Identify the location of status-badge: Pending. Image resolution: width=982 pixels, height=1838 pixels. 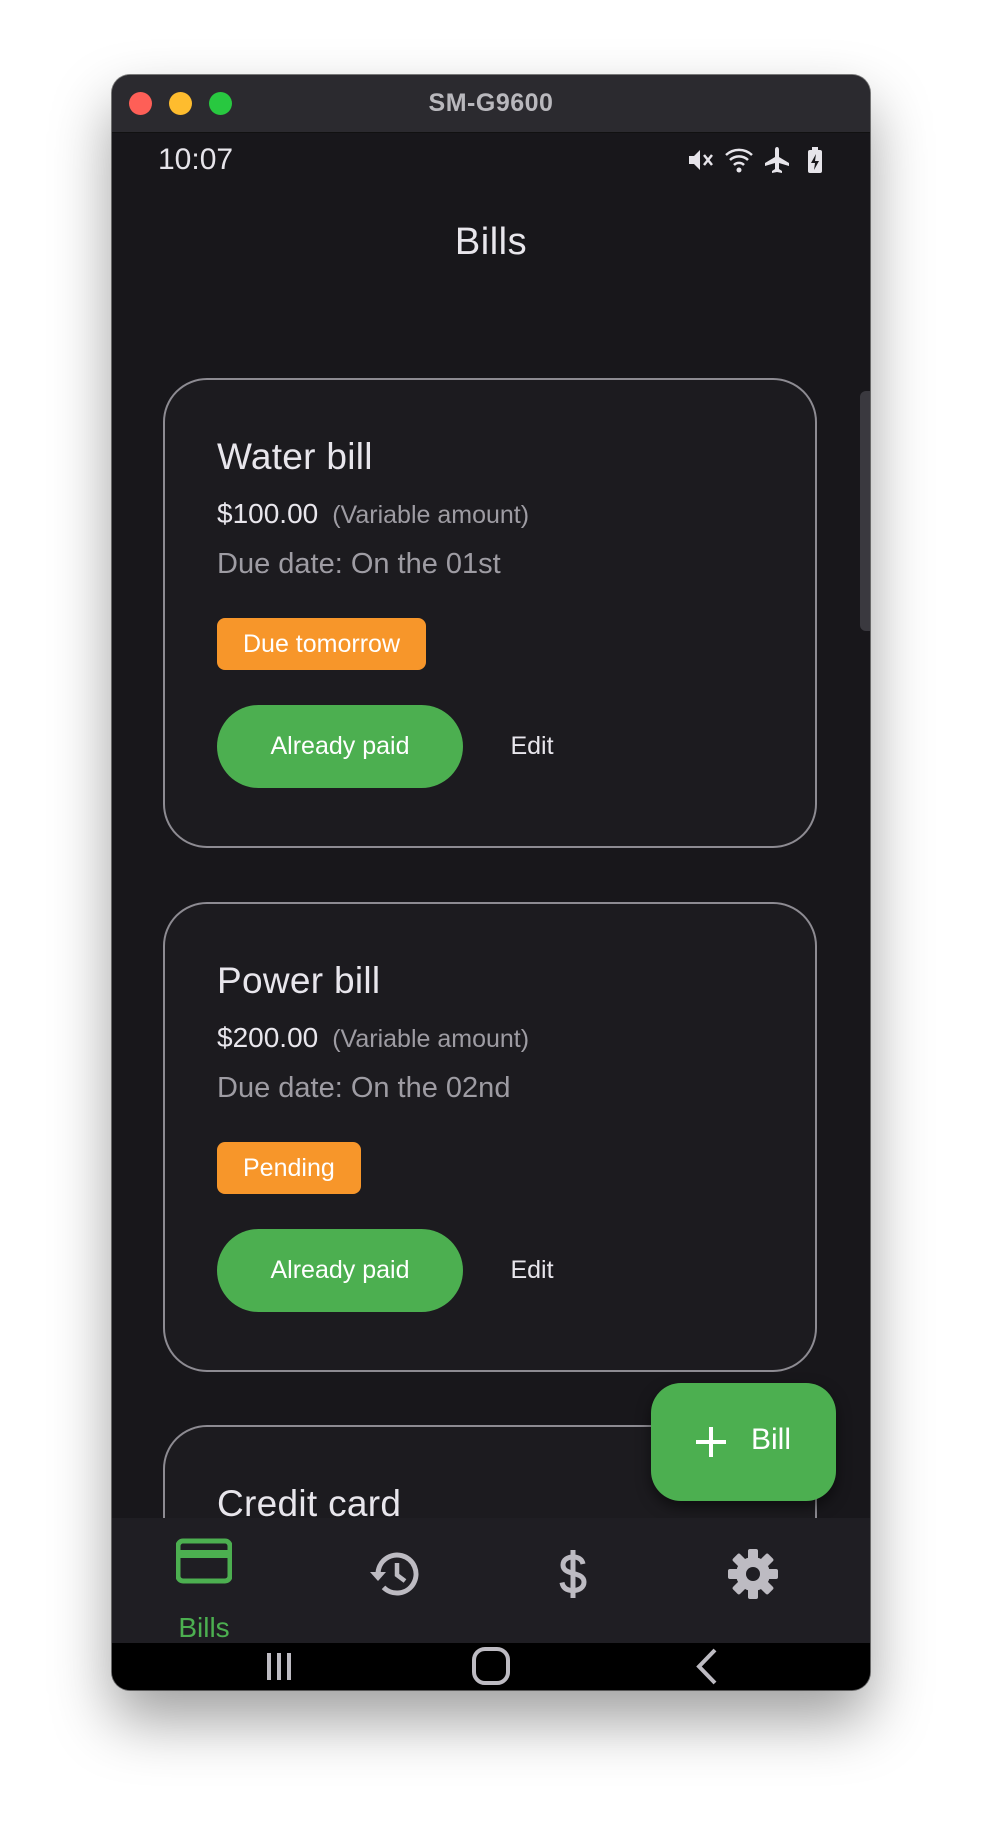
(289, 1168).